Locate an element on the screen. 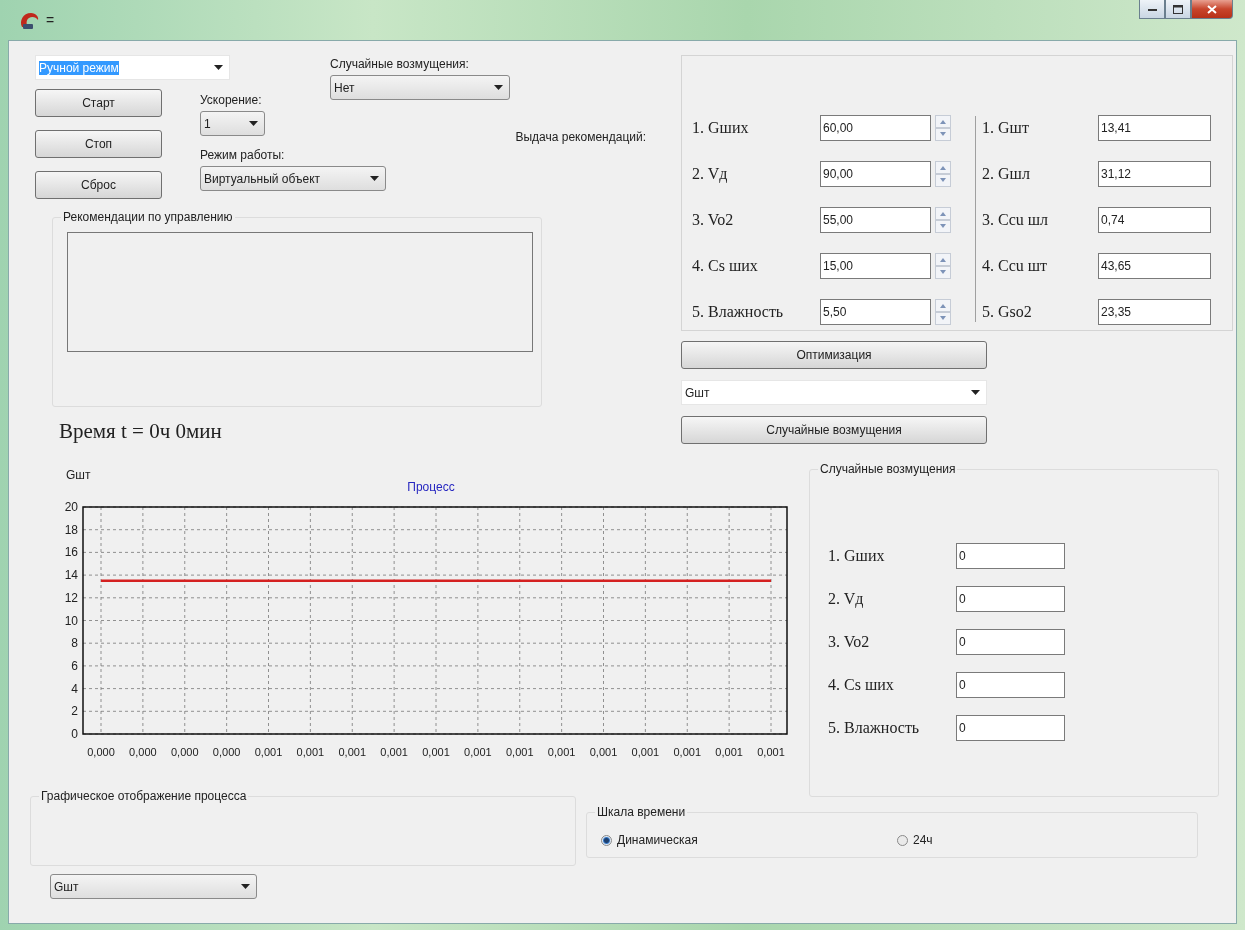  output-field: 31,12 is located at coordinates (1154, 173).